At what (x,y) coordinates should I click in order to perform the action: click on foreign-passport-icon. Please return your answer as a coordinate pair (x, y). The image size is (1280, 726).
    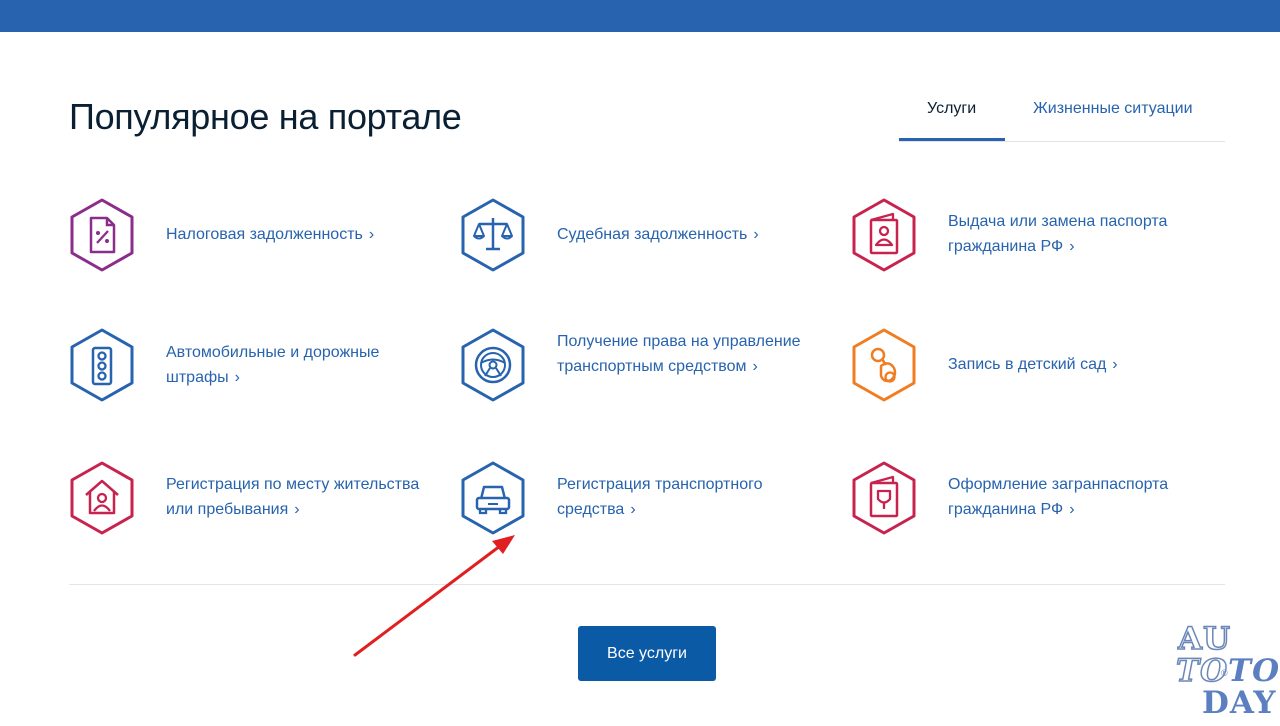
    Looking at the image, I should click on (884, 498).